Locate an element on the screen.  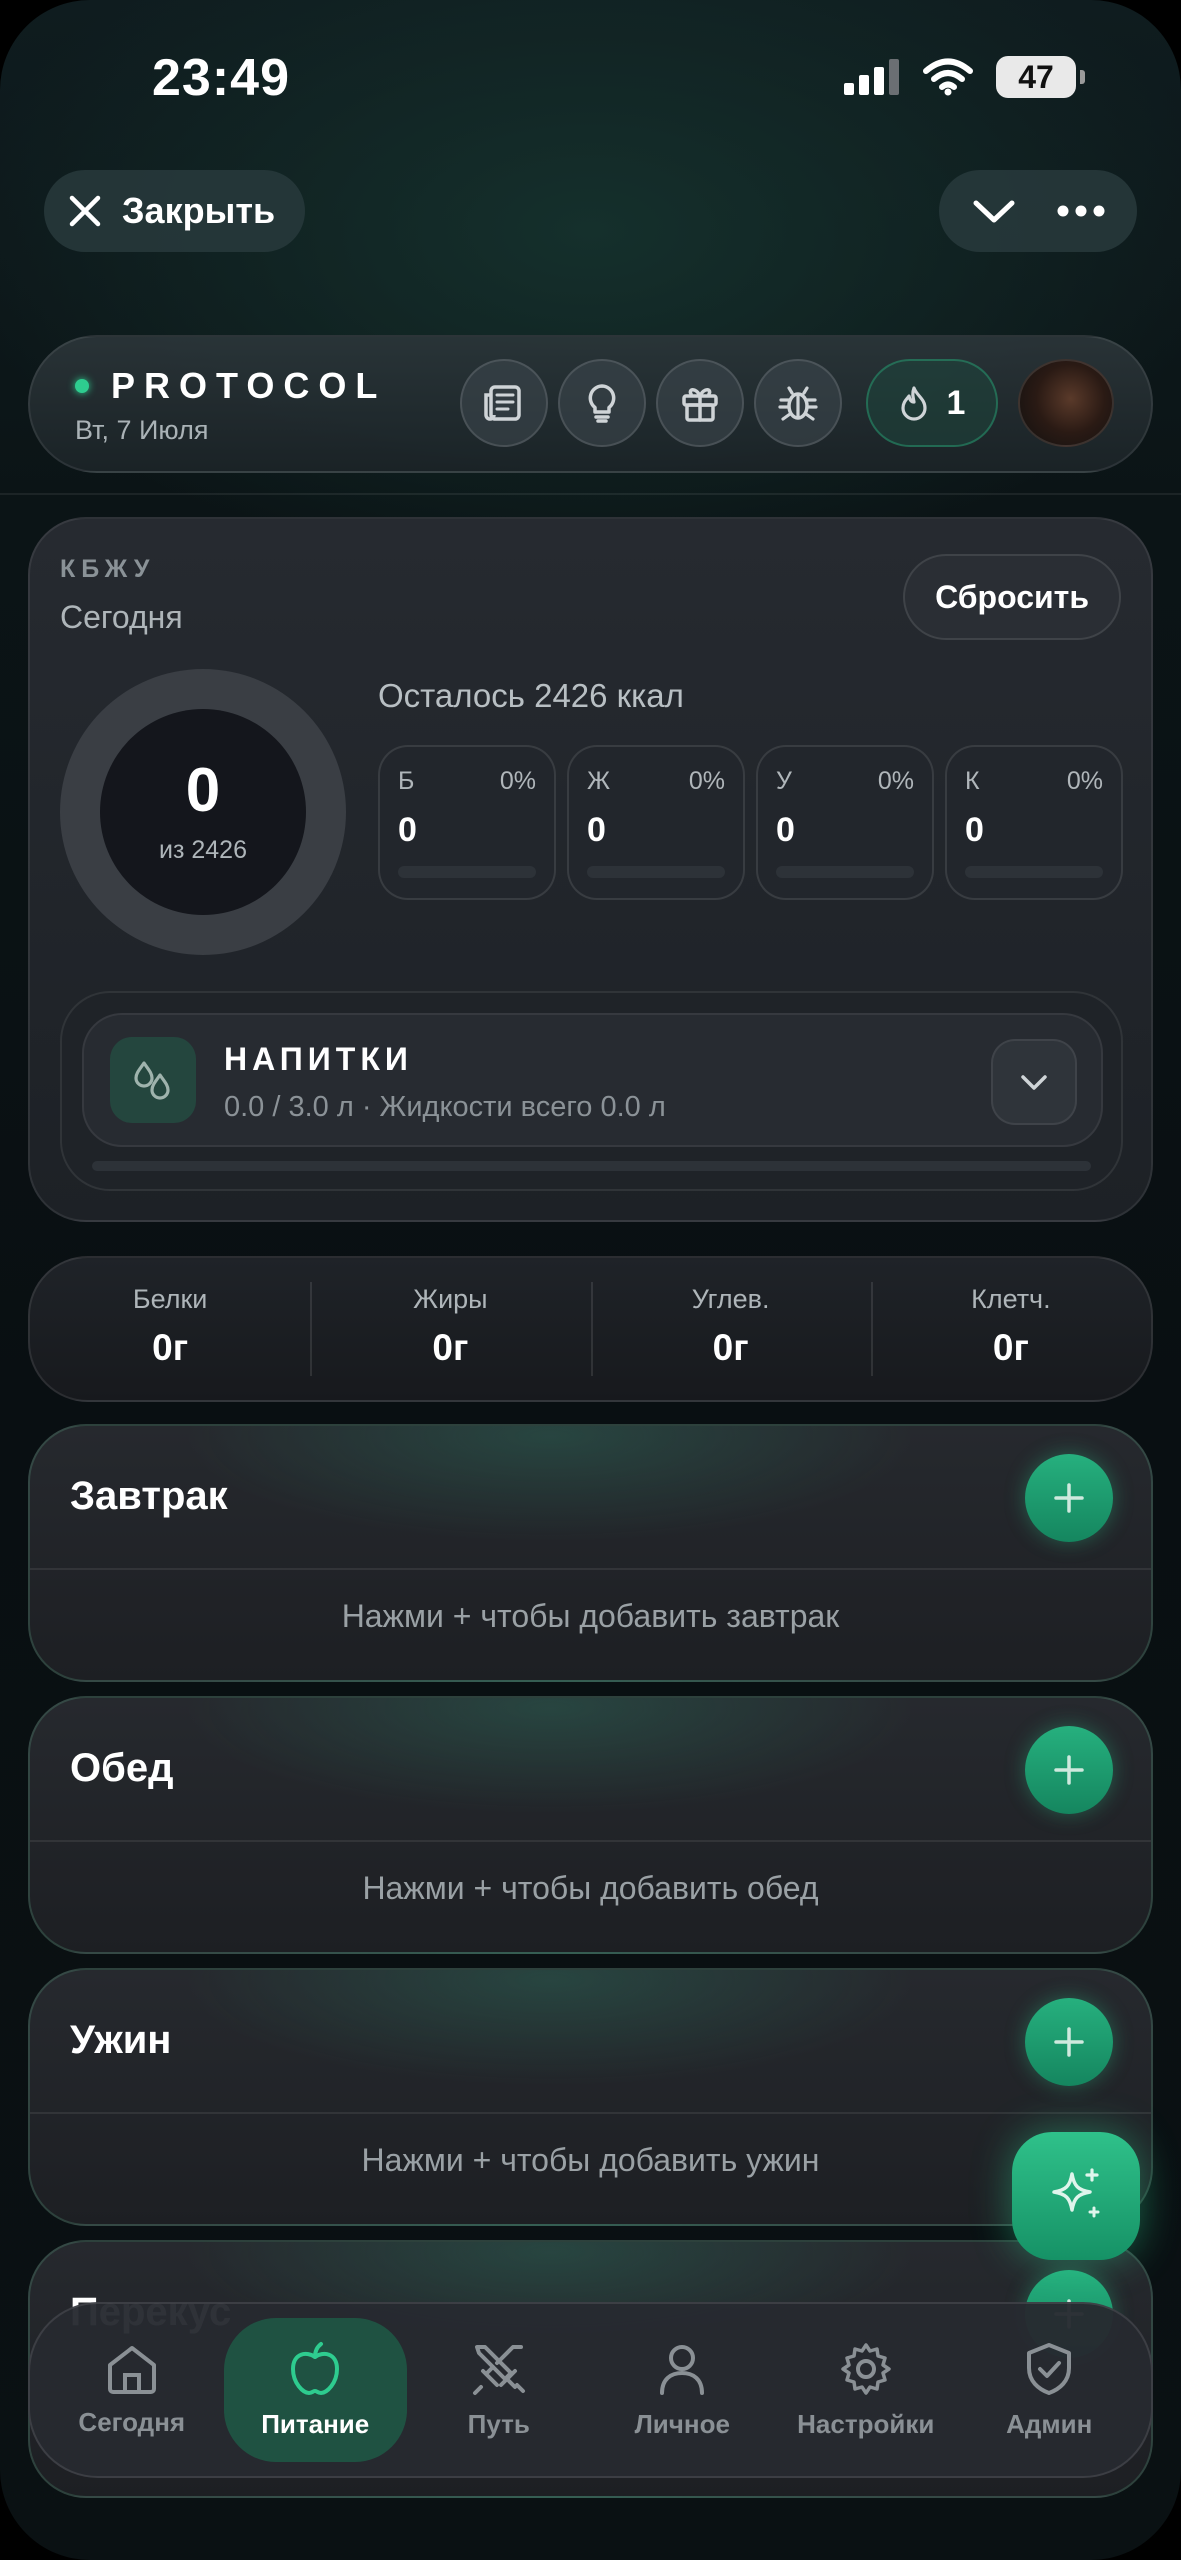
news-button is located at coordinates (504, 403).